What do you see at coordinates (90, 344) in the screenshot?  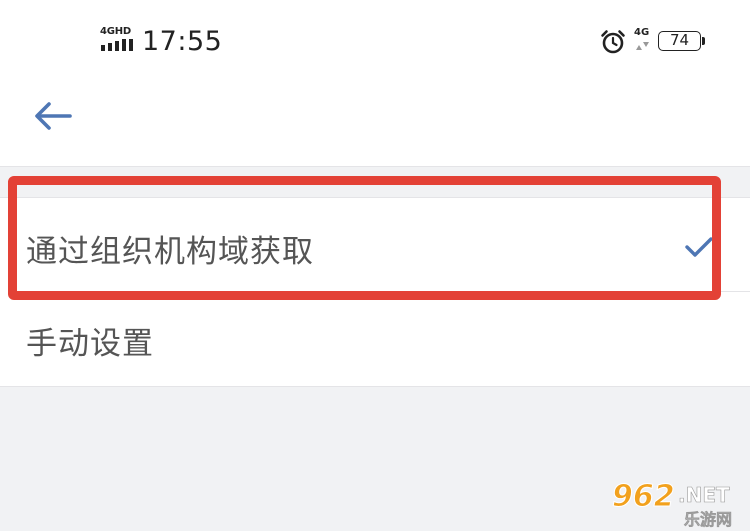 I see `option-label: 手动设置` at bounding box center [90, 344].